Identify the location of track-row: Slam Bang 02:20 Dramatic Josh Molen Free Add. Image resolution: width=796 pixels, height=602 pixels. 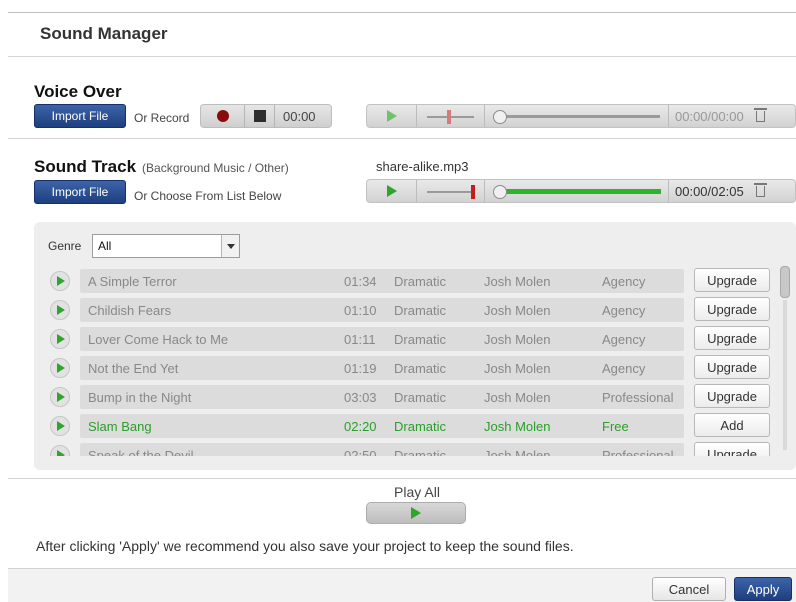
(410, 426).